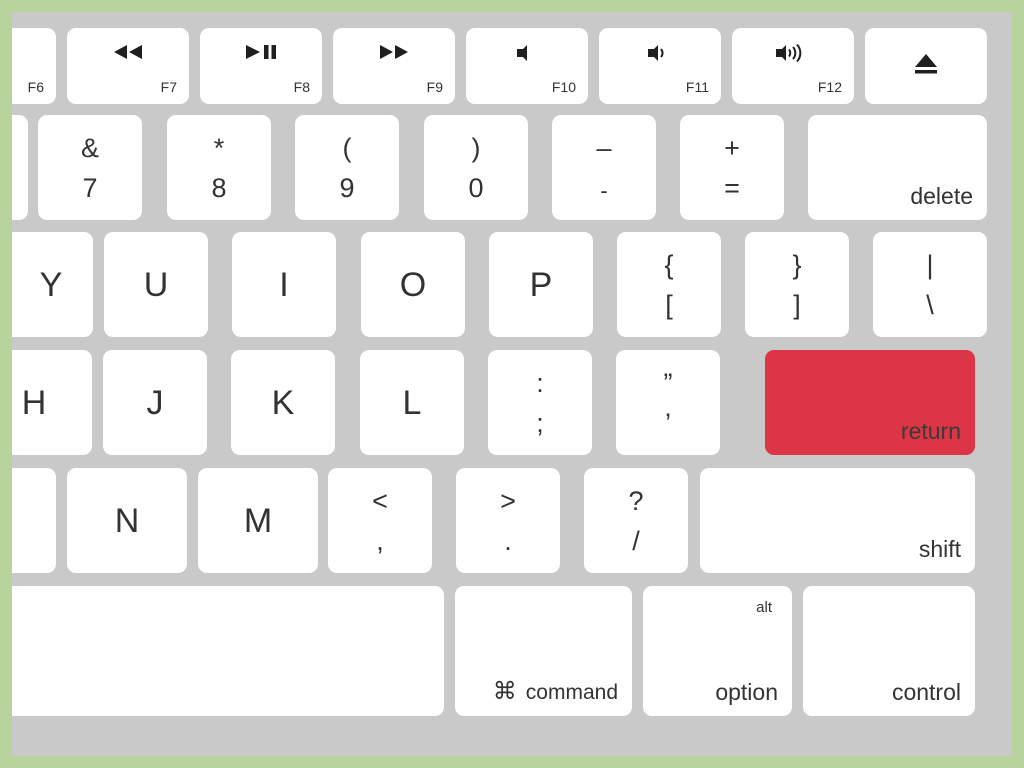 The height and width of the screenshot is (768, 1024). What do you see at coordinates (508, 541) in the screenshot?
I see `key-period-label: .` at bounding box center [508, 541].